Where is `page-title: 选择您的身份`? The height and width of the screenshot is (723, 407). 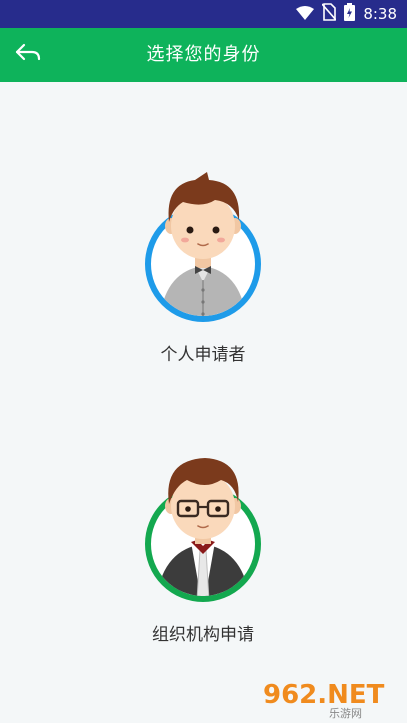 page-title: 选择您的身份 is located at coordinates (203, 54).